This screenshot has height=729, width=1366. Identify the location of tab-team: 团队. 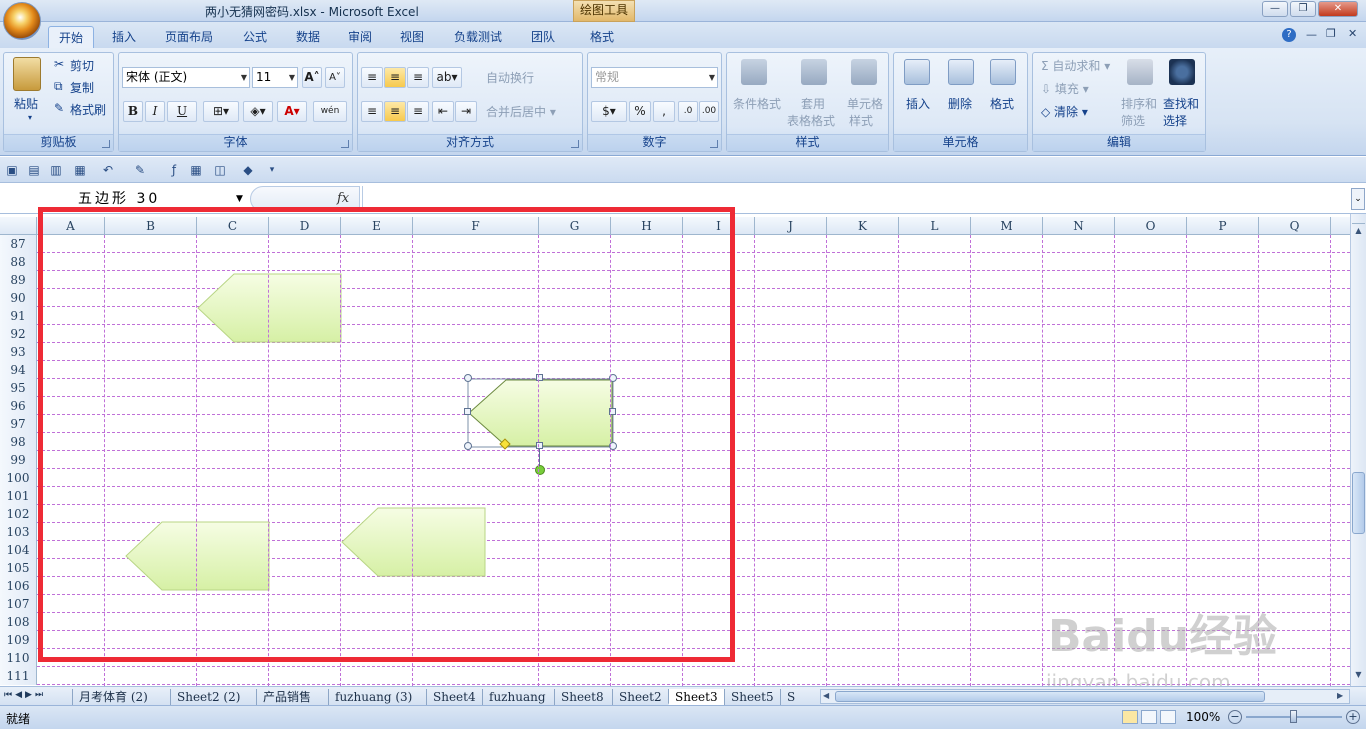
(543, 37).